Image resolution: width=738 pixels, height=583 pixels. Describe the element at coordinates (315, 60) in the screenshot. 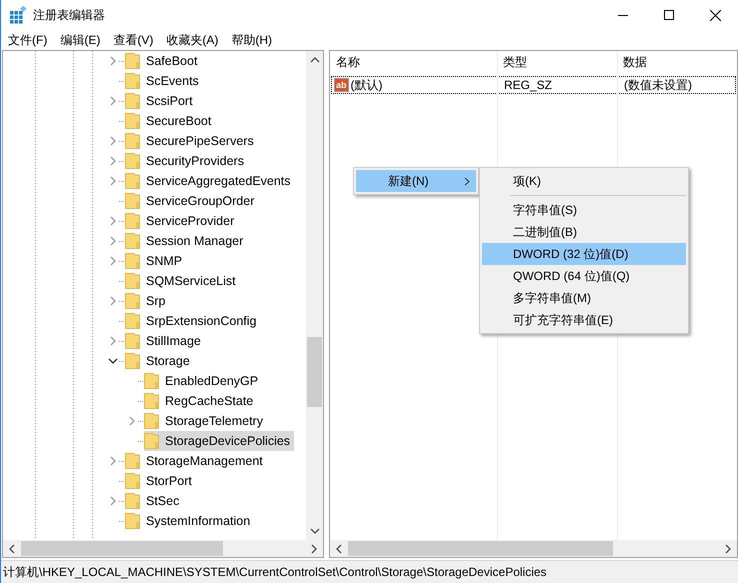

I see `scroll-up-icon` at that location.